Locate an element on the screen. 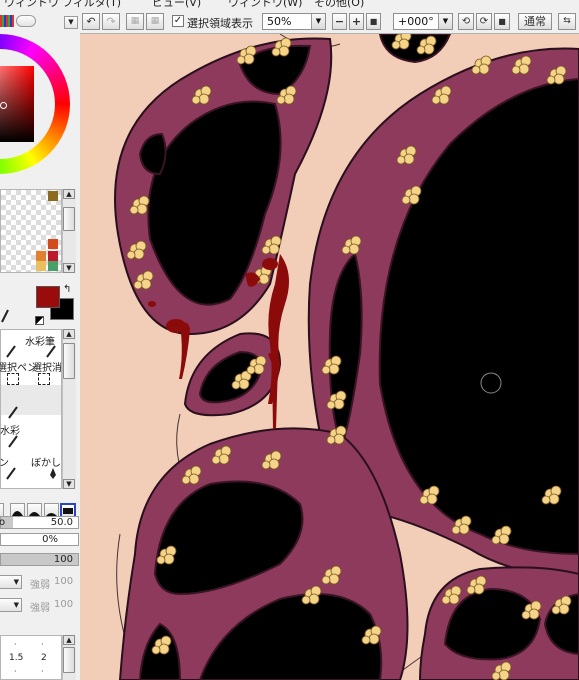 The width and height of the screenshot is (579, 680). strength-row-2: ▼ 強弱 100 is located at coordinates (40, 606).